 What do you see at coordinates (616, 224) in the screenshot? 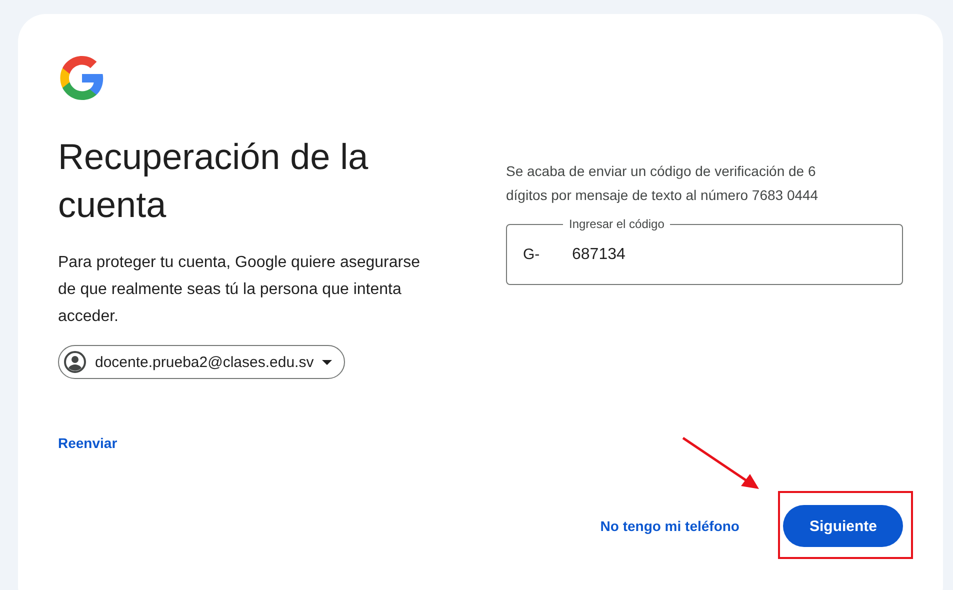
I see `field-label: Ingresar el código` at bounding box center [616, 224].